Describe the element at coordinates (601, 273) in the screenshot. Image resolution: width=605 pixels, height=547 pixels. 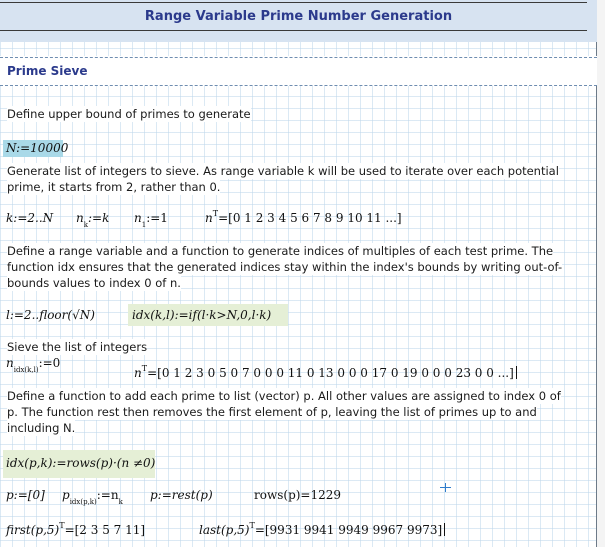
I see `scroll-strip` at that location.